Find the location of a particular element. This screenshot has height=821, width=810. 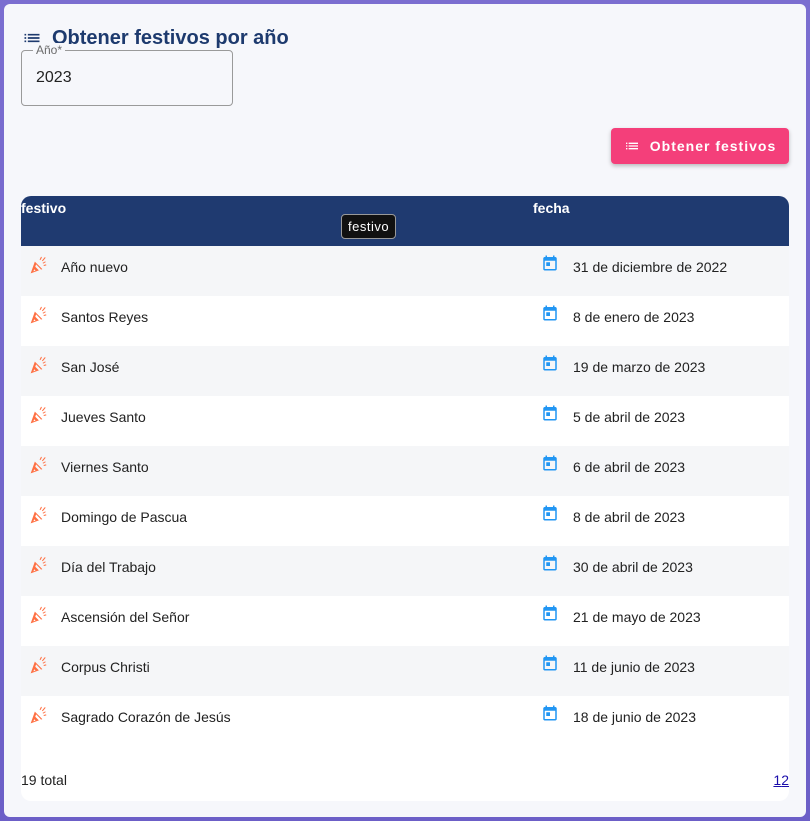

holiday-date: 21 de mayo de 2023 is located at coordinates (637, 617).